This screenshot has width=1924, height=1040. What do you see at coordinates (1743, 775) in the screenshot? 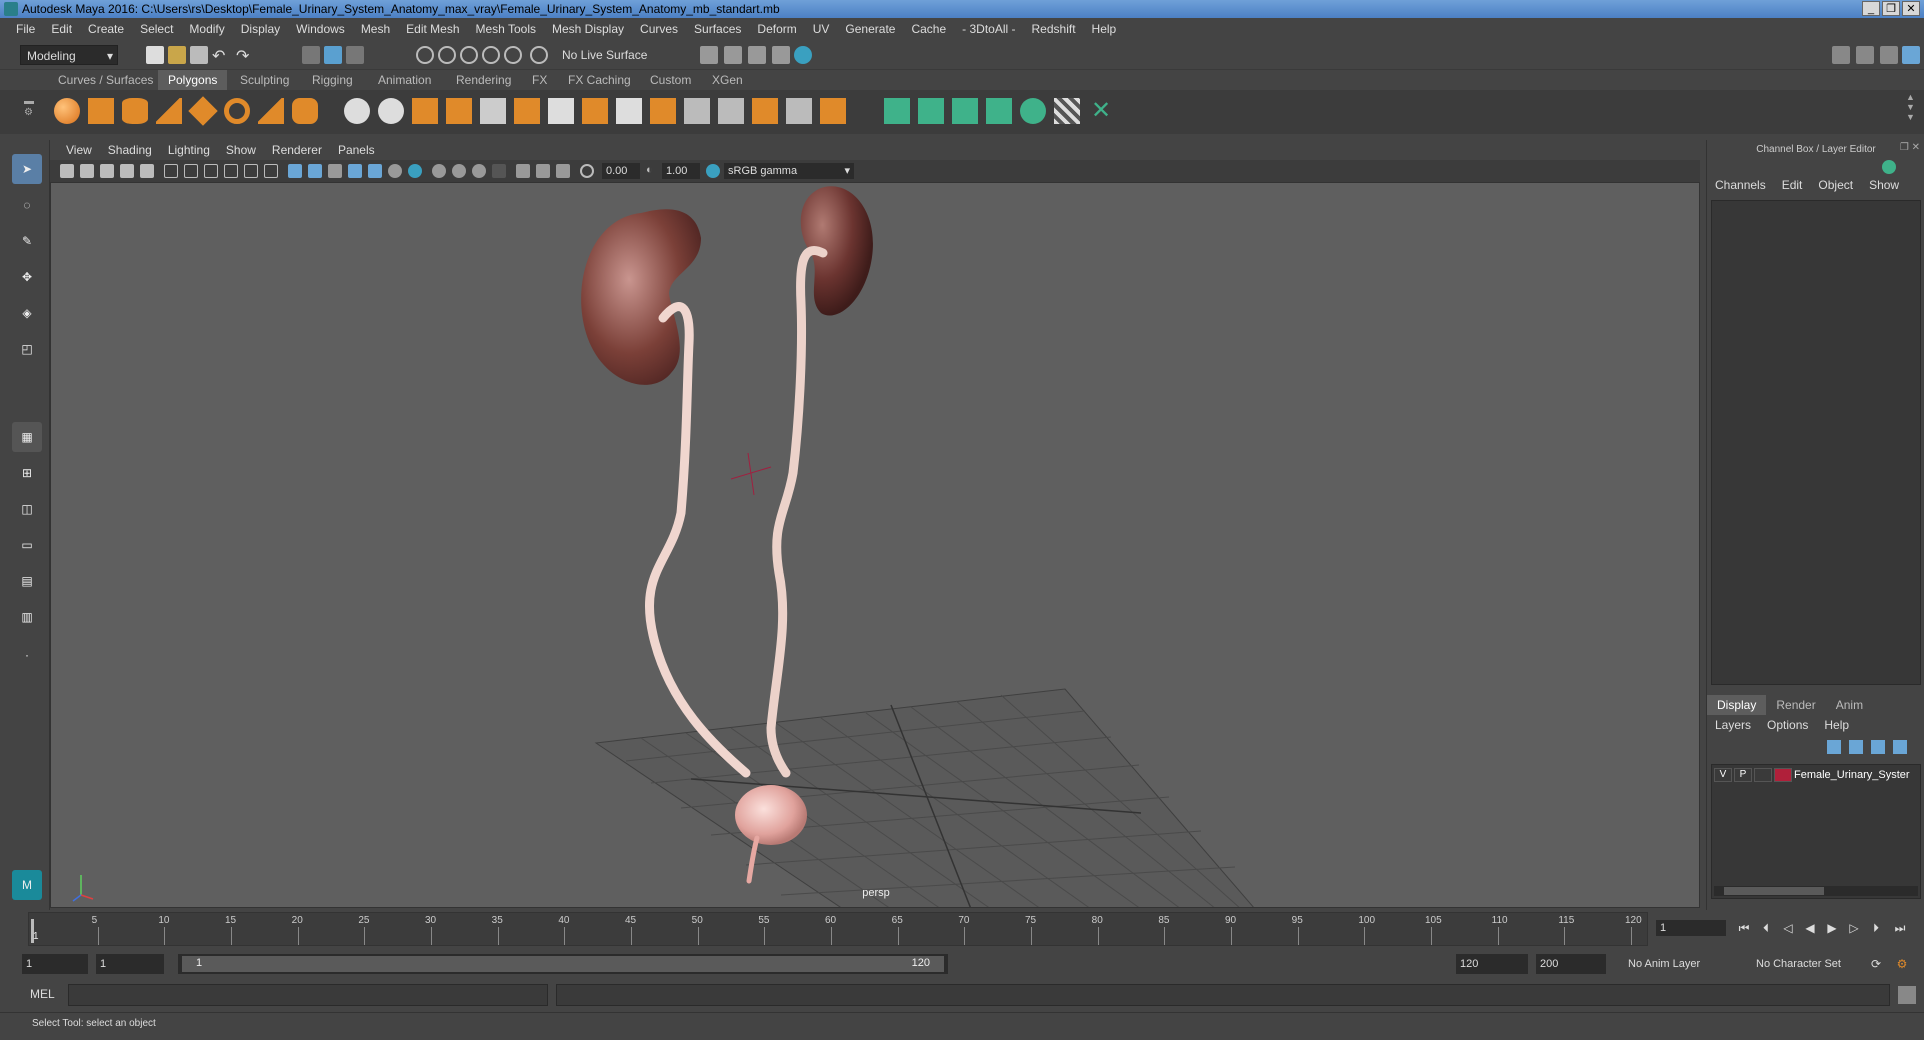
I see `layer-playback-toggle: P` at bounding box center [1743, 775].